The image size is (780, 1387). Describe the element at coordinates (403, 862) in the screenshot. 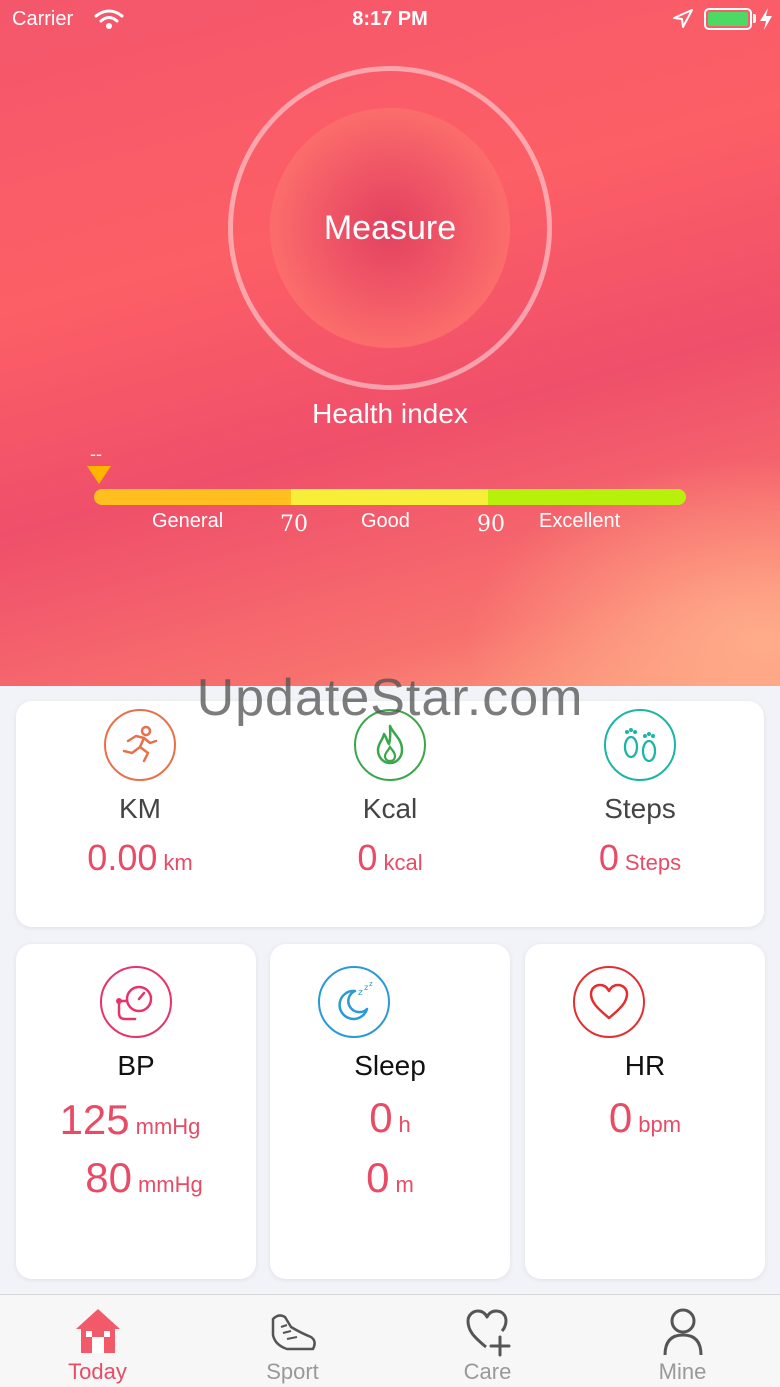

I see `kcal-unit: kcal` at that location.